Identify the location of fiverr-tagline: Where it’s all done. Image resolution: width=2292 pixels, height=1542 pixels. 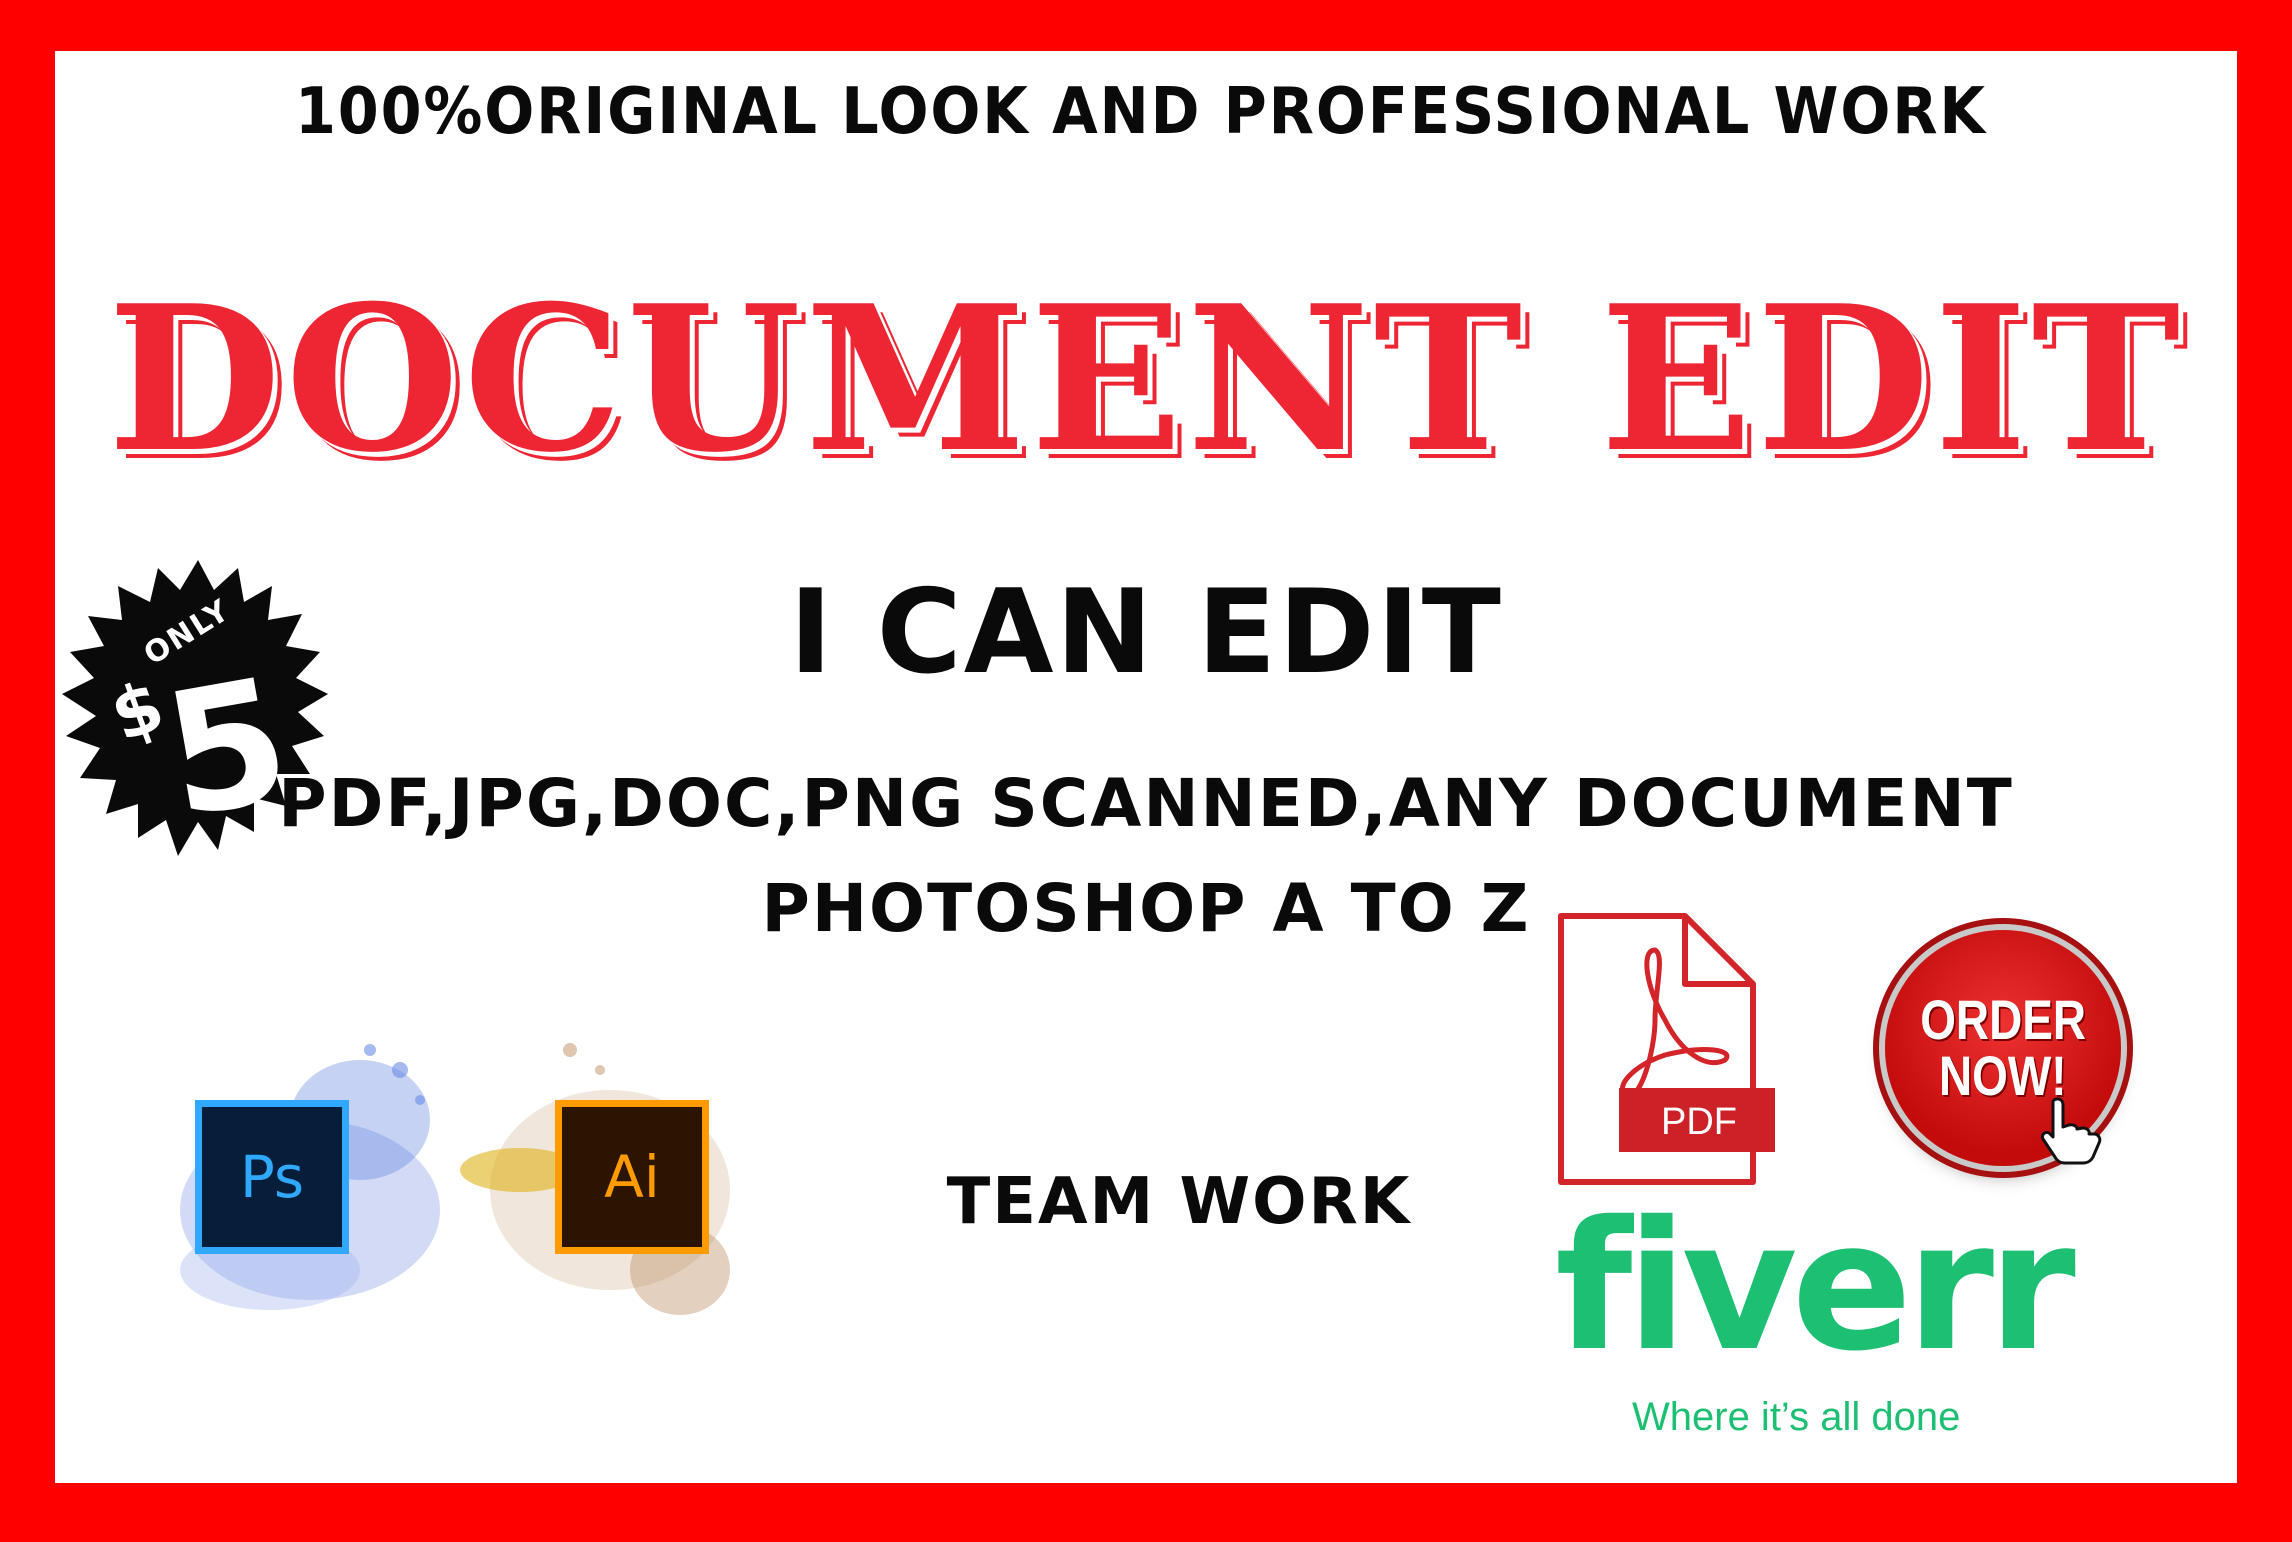
(1796, 1417).